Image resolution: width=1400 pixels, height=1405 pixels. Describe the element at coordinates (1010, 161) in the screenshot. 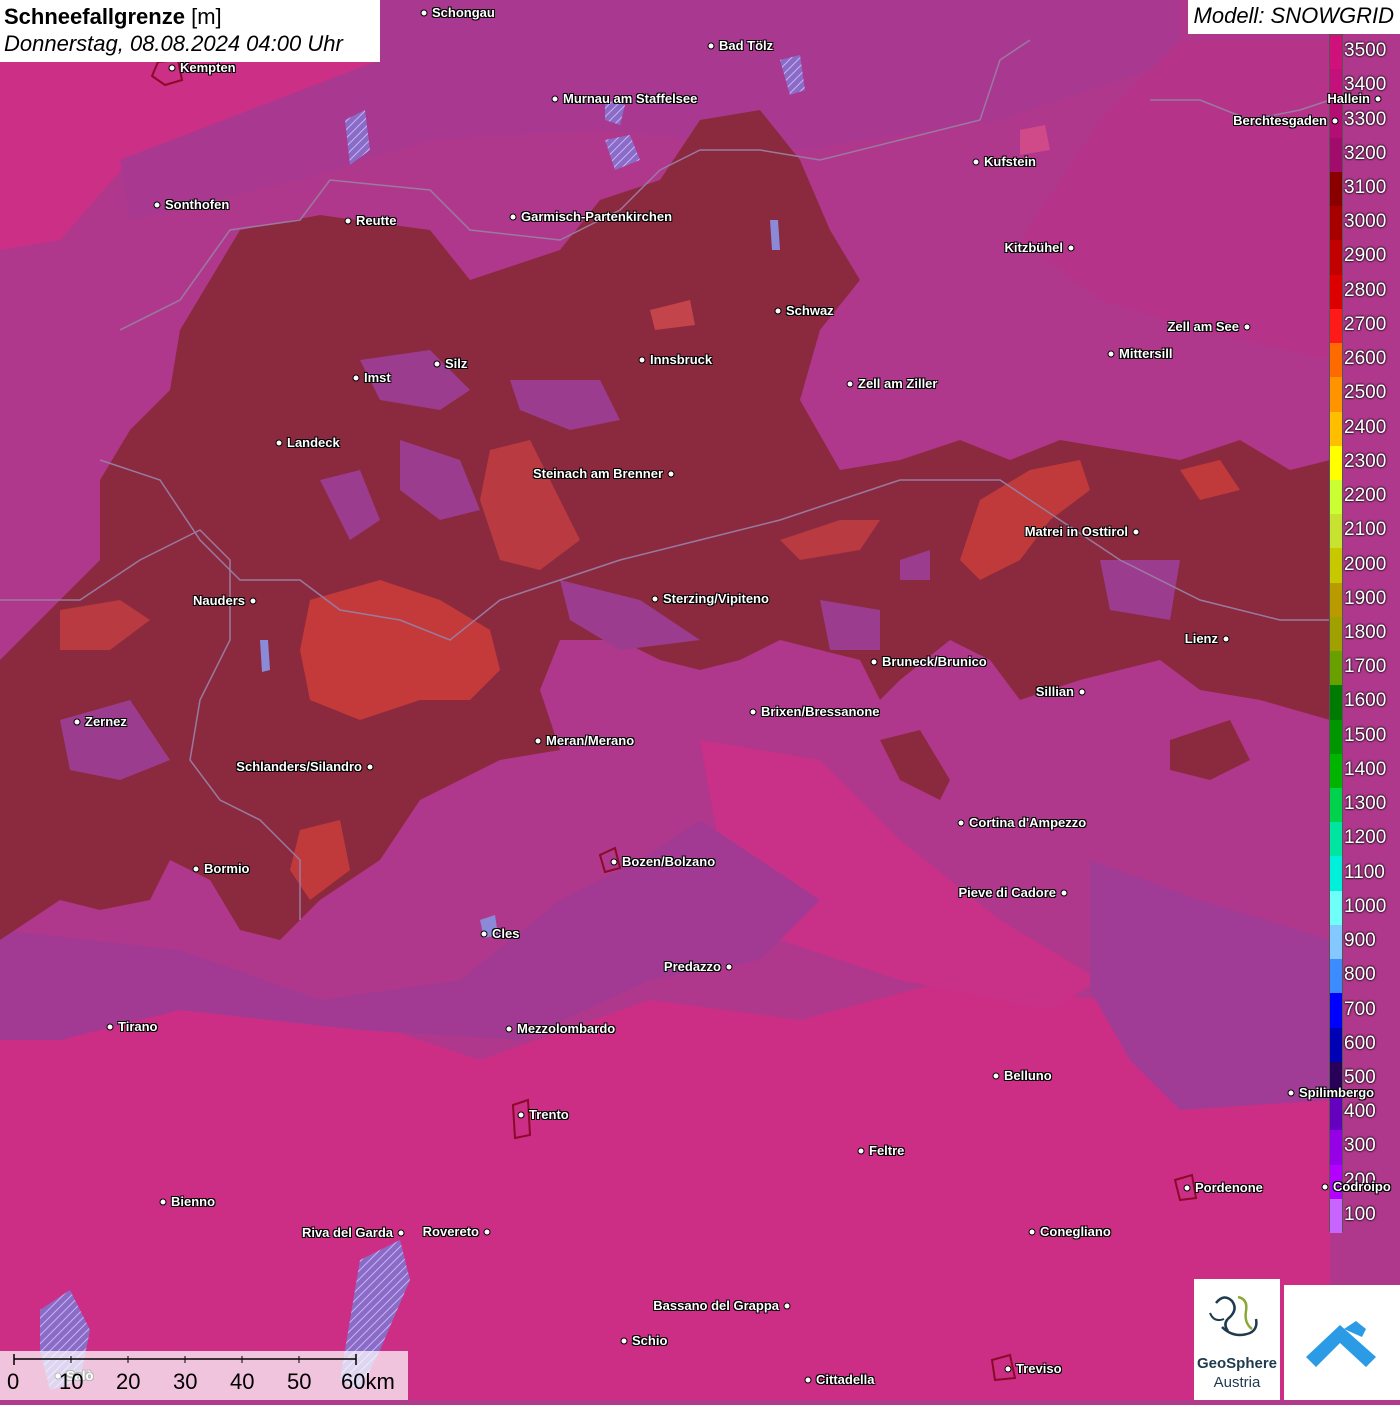

I see `city-label: Kufstein` at that location.